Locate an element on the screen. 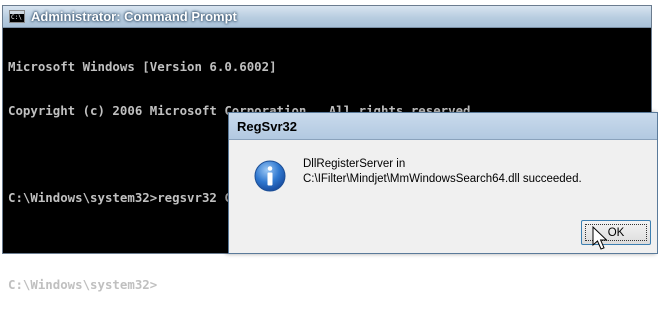 The height and width of the screenshot is (321, 658). window-title: Administrator: Command Prompt is located at coordinates (134, 16).